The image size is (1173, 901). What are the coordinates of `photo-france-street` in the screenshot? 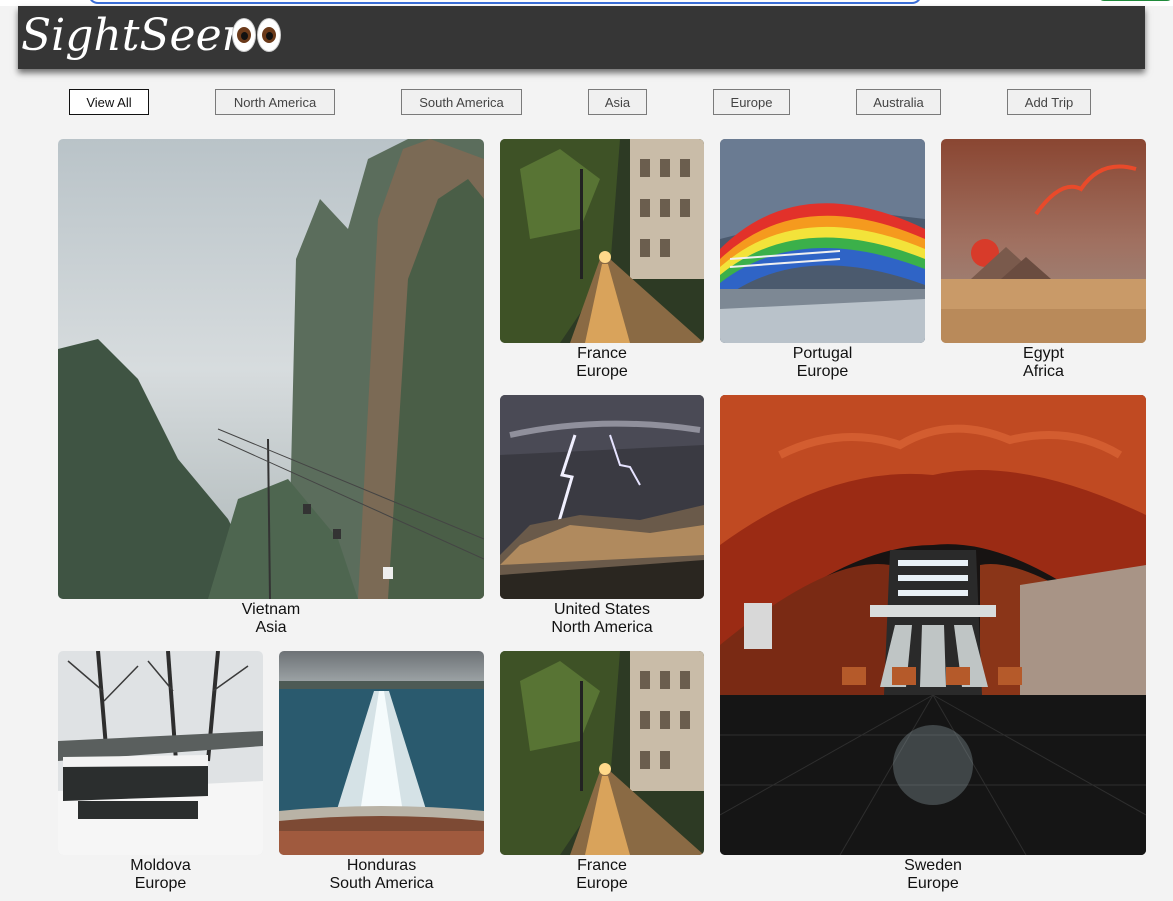 It's located at (602, 241).